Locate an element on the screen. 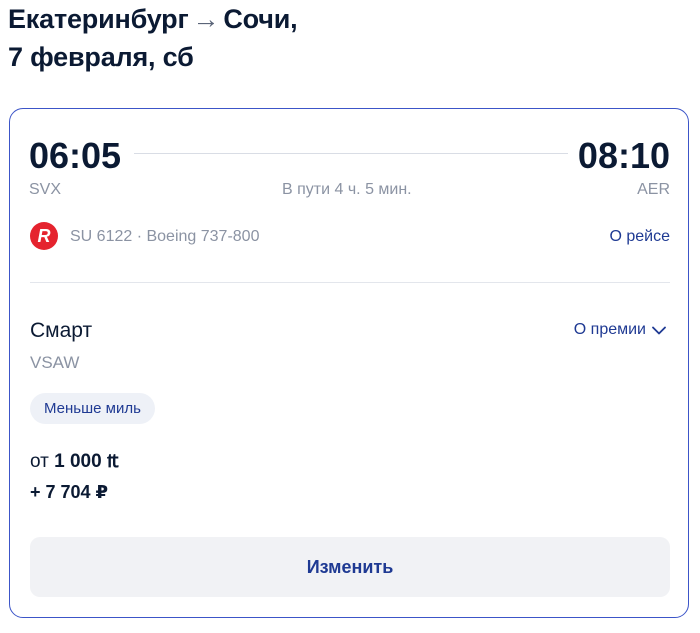 Image resolution: width=700 pixels, height=633 pixels. miles-currency-icon: ₶ is located at coordinates (112, 461).